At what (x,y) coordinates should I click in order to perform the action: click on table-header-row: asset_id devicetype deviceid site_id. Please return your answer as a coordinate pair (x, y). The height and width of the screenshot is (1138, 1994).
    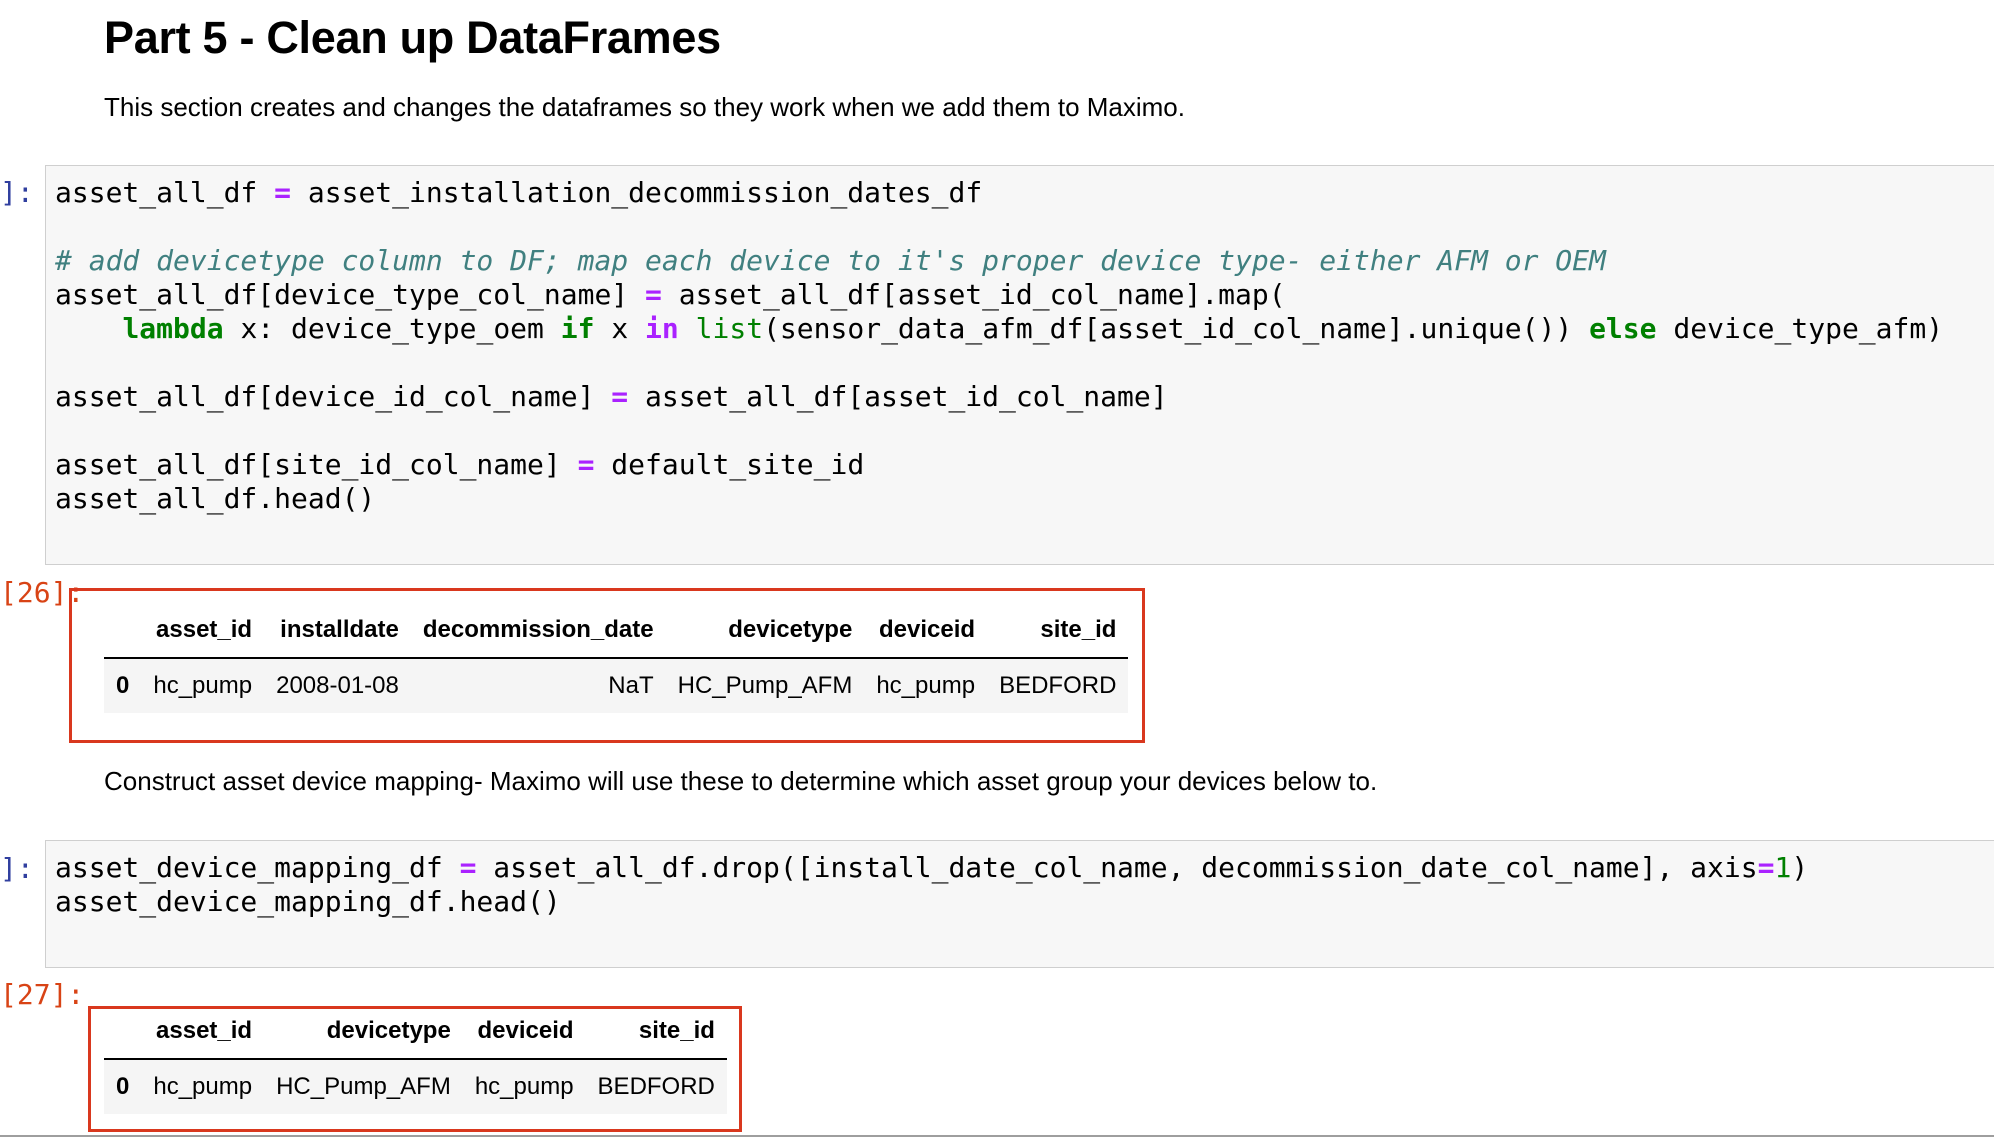
    Looking at the image, I should click on (415, 1031).